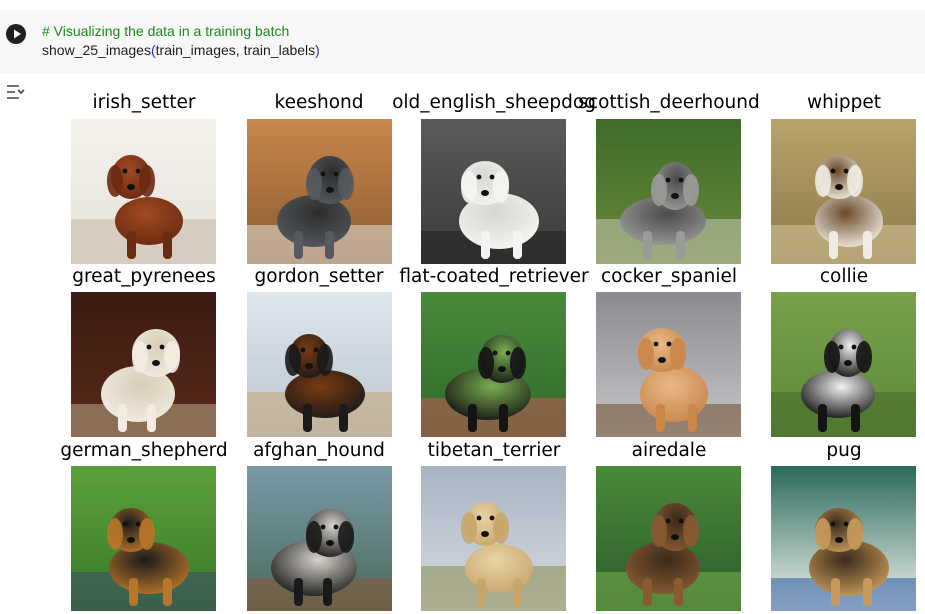 This screenshot has height=614, width=925. I want to click on image-label: cocker_spaniel, so click(669, 276).